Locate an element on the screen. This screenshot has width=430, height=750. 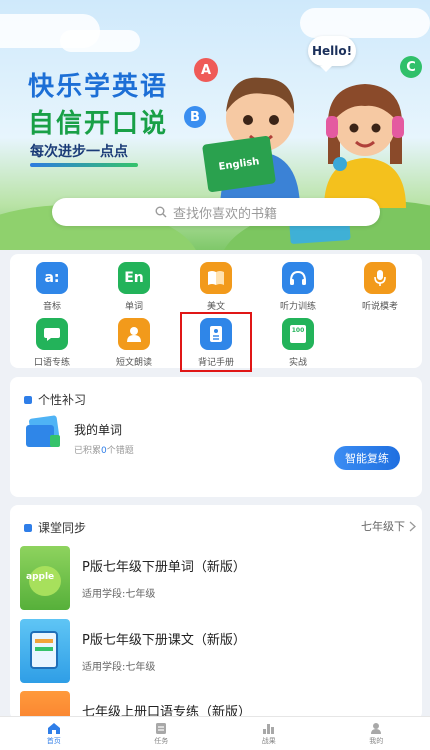
microphone-icon is located at coordinates (380, 278).